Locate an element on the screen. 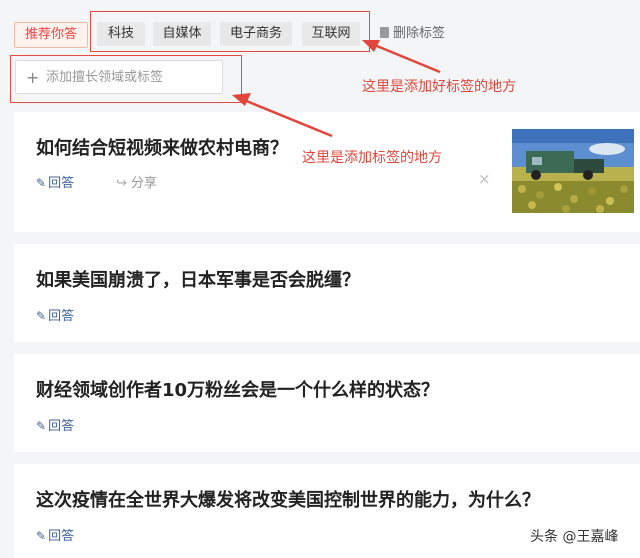 This screenshot has width=640, height=558. annotation-arrows is located at coordinates (336, 89).